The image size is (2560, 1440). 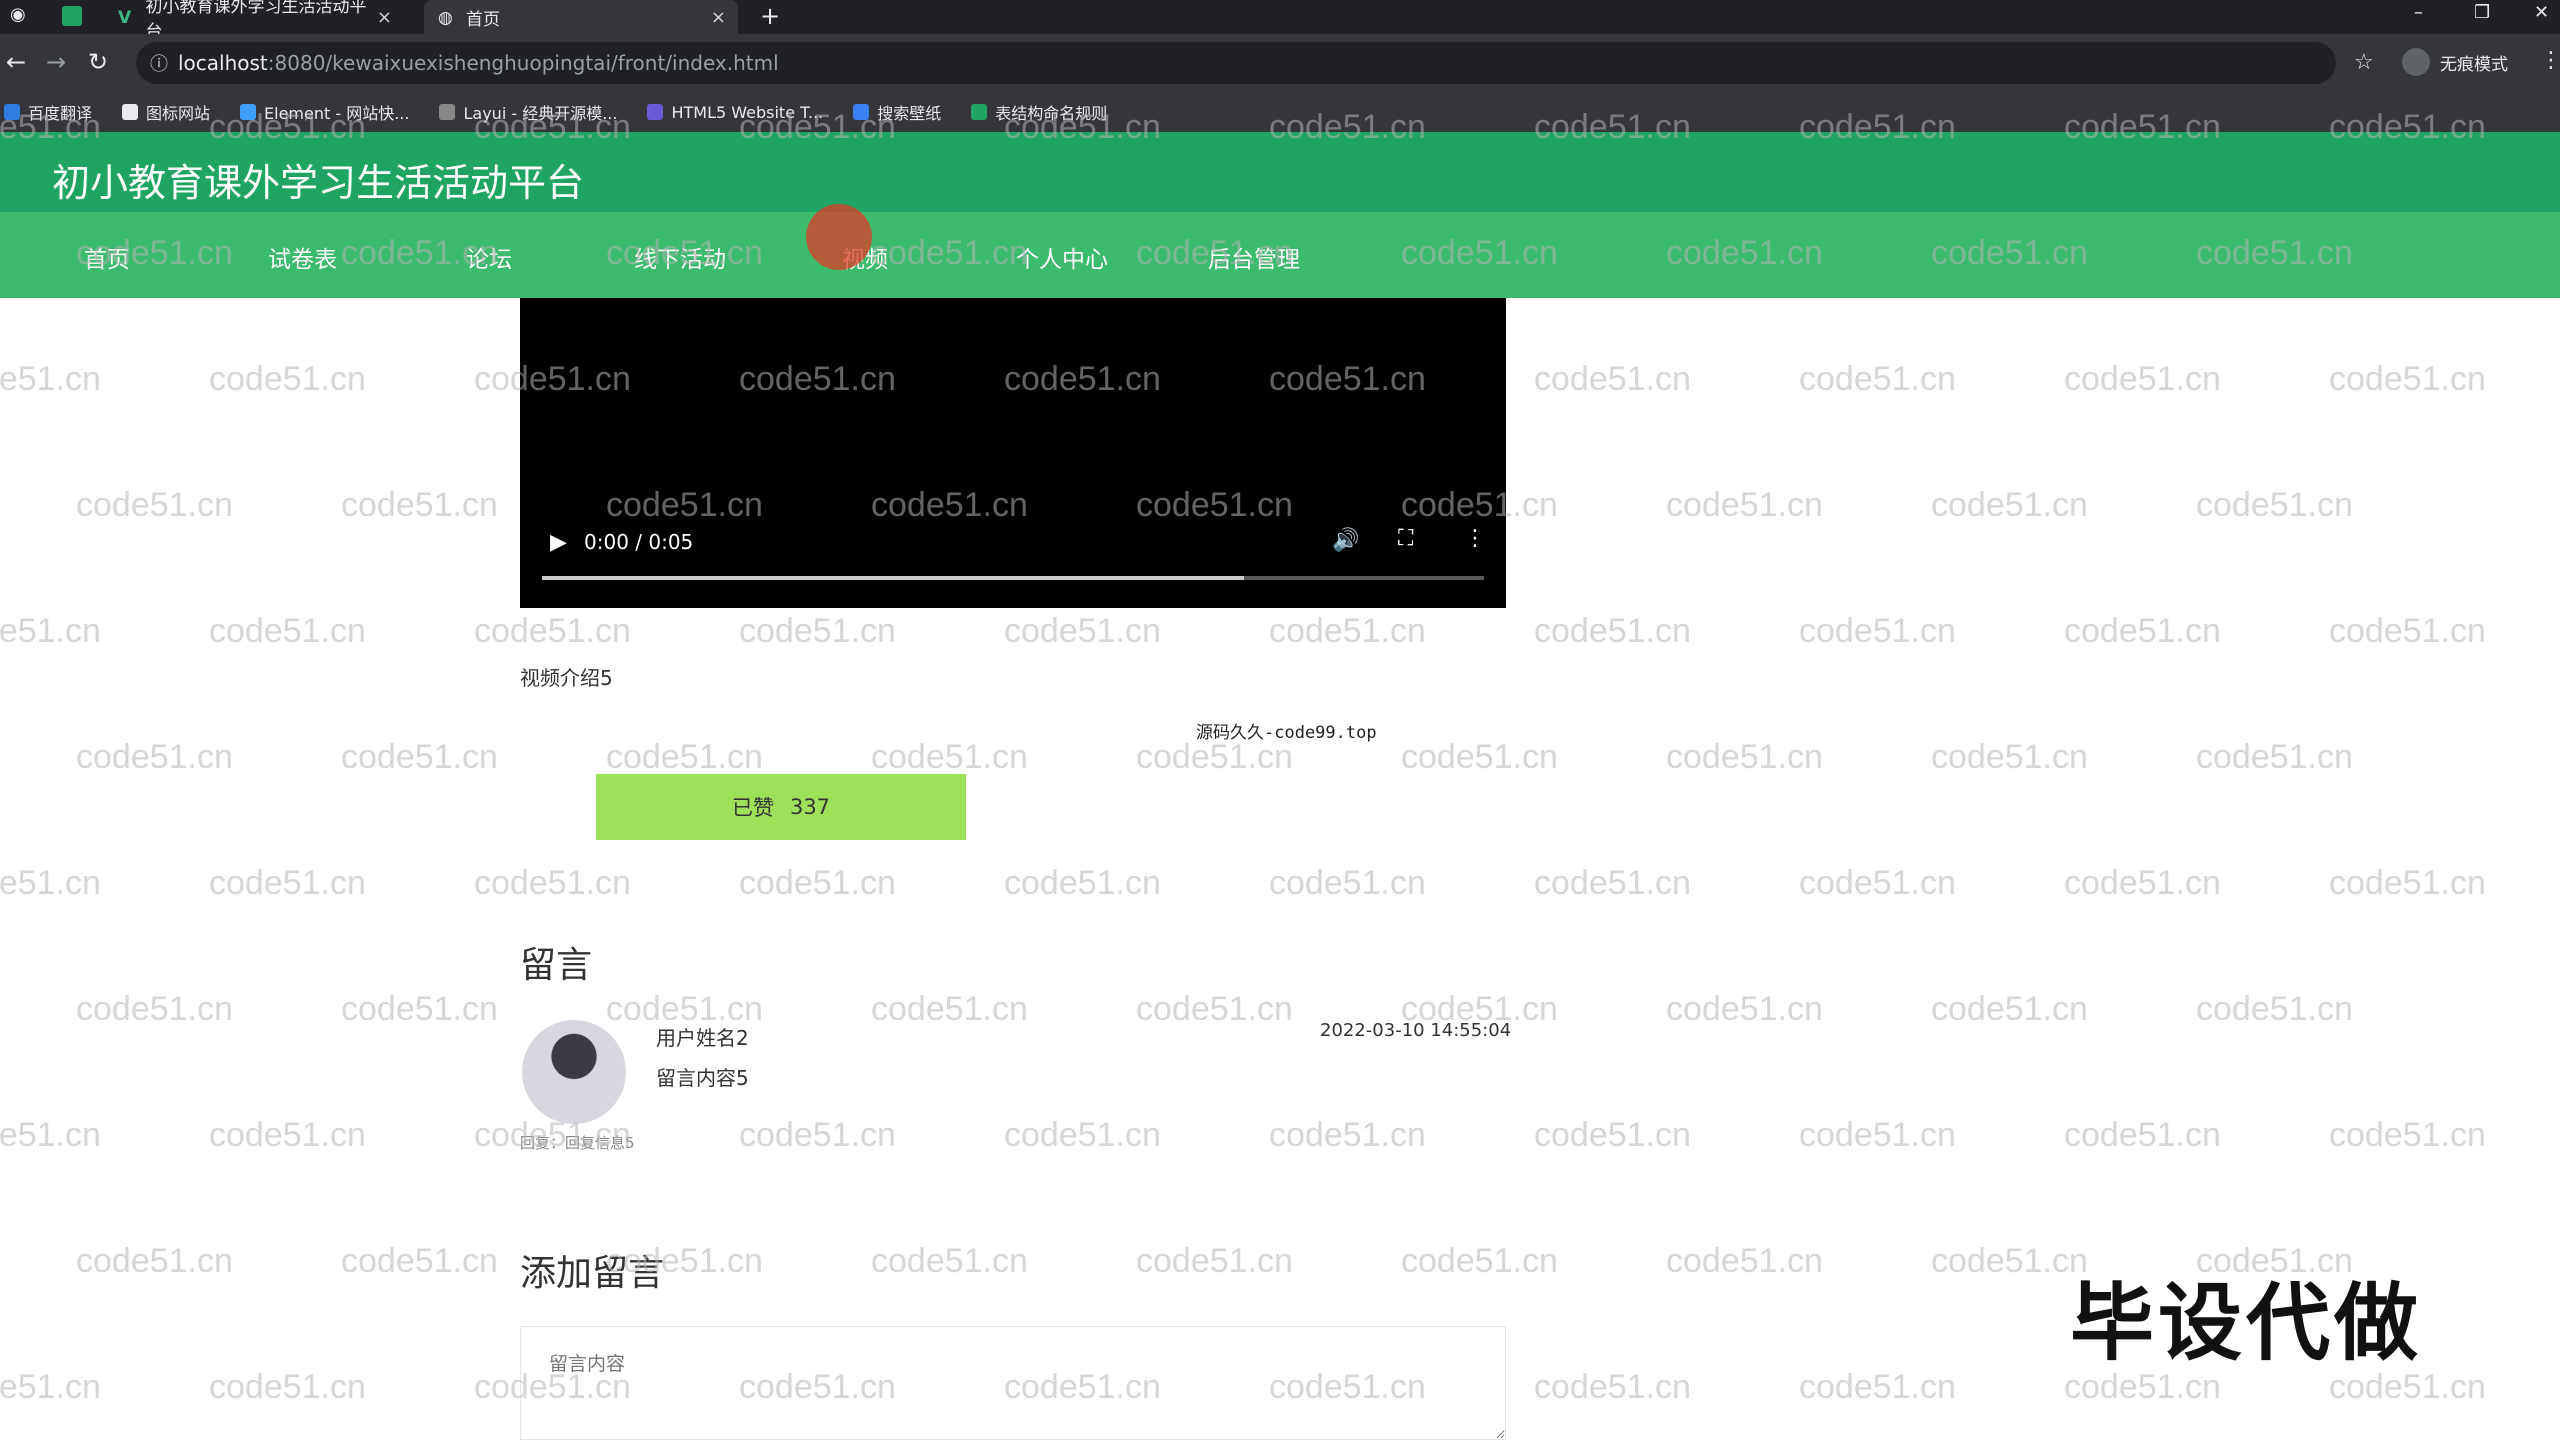 What do you see at coordinates (1037, 112) in the screenshot?
I see `bookmark-item: 表结构命名规则` at bounding box center [1037, 112].